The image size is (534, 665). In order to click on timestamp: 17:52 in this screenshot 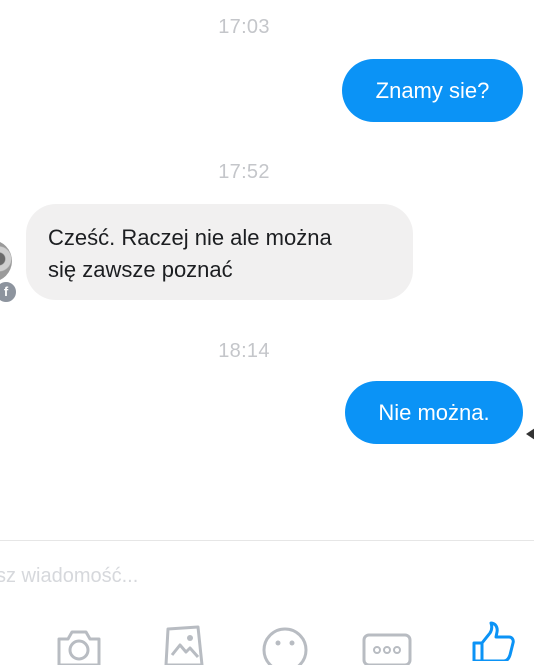, I will do `click(244, 172)`.